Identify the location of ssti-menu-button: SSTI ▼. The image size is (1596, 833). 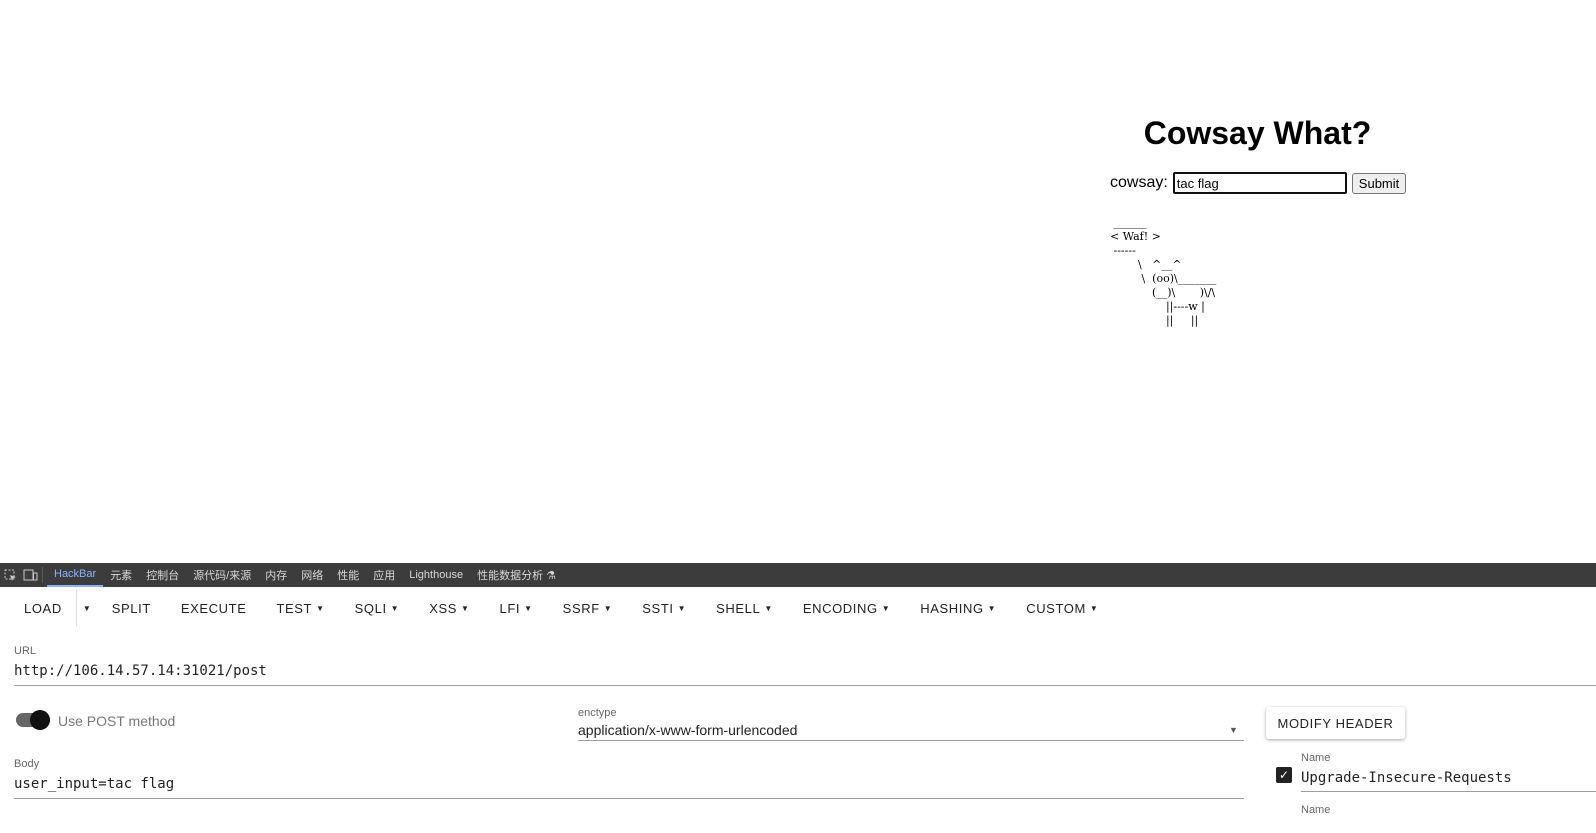
(664, 608).